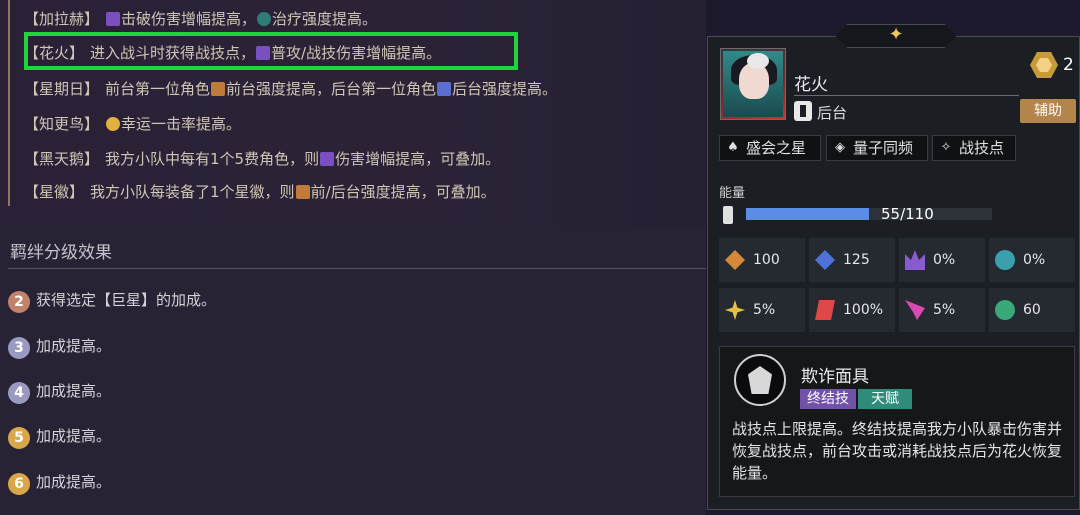 The height and width of the screenshot is (515, 1080). I want to click on skill-point-icon: ✧, so click(946, 147).